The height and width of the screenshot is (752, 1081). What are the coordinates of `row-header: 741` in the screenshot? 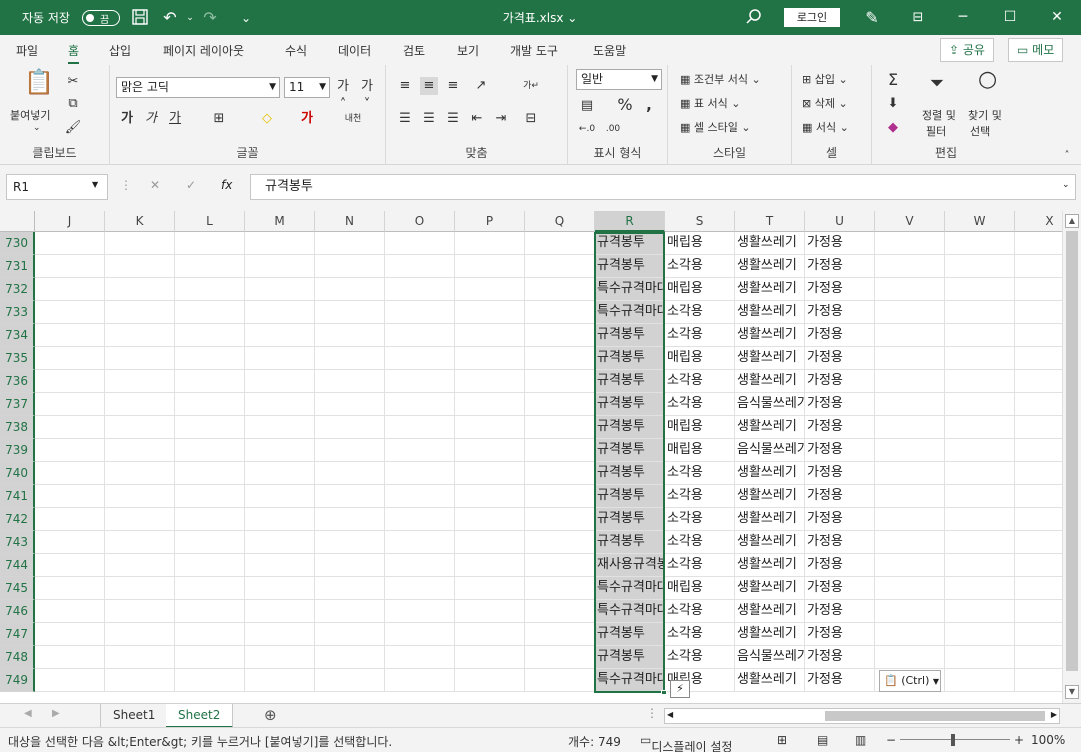 It's located at (17, 496).